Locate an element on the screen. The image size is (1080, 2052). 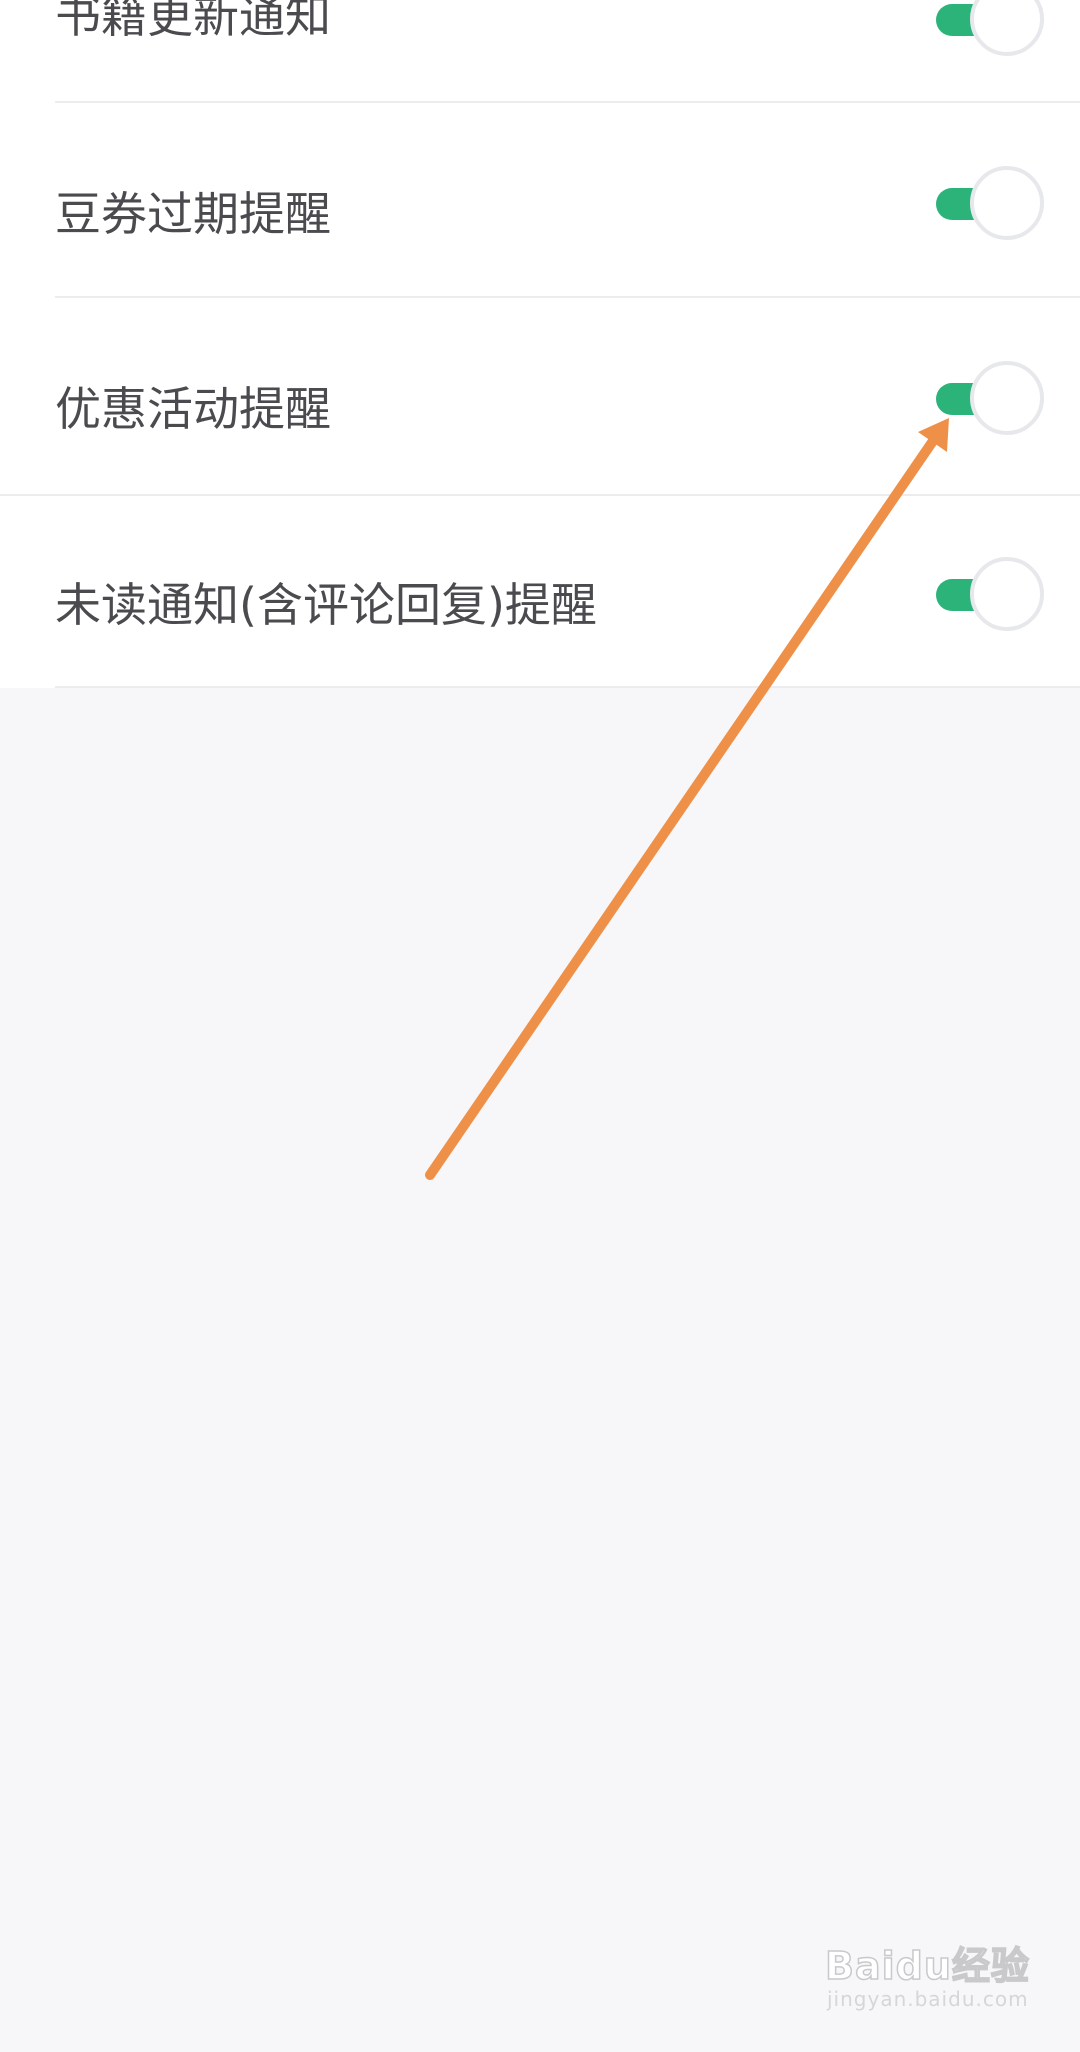
setting-label: 优惠活动提醒 is located at coordinates (193, 409).